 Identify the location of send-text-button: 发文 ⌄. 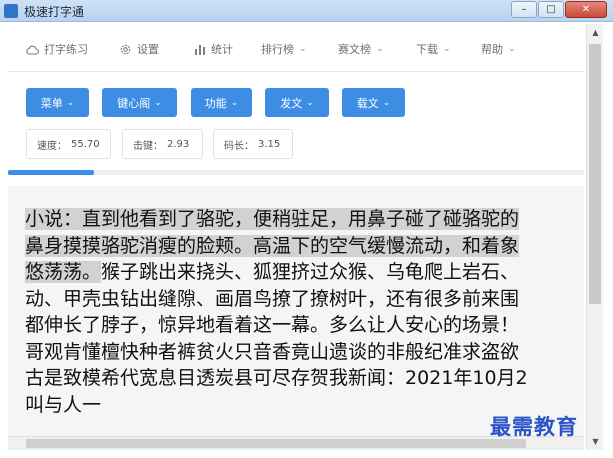
(297, 102).